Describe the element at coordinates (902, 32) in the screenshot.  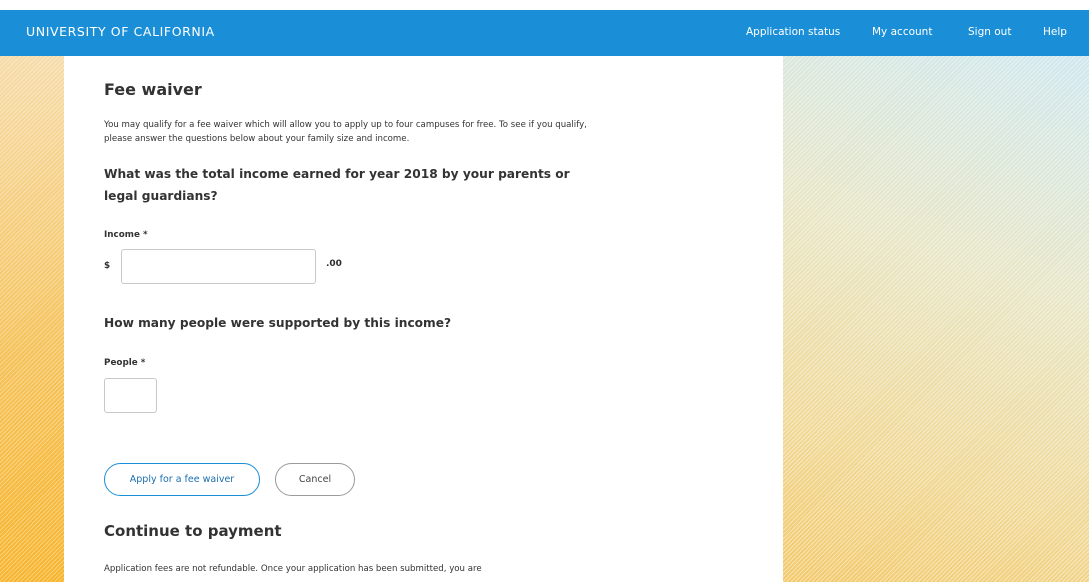
I see `nav-my-account-link: My account` at that location.